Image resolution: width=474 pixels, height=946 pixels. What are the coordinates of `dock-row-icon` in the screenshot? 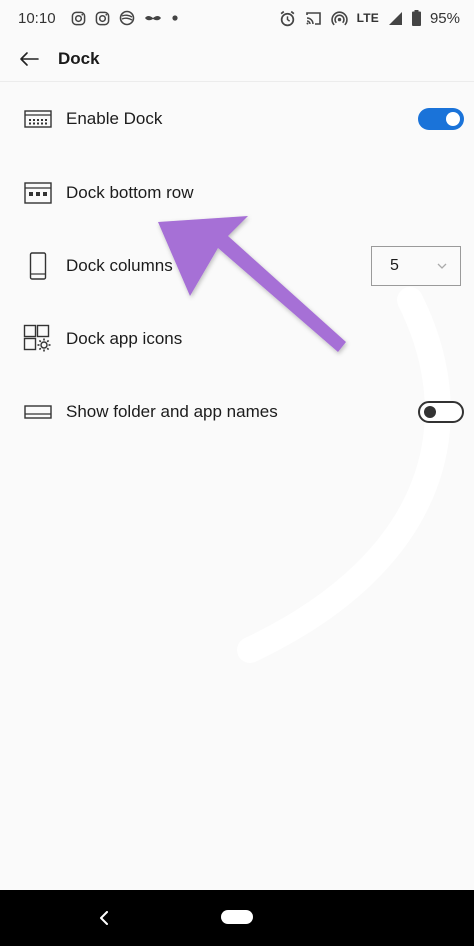 It's located at (38, 193).